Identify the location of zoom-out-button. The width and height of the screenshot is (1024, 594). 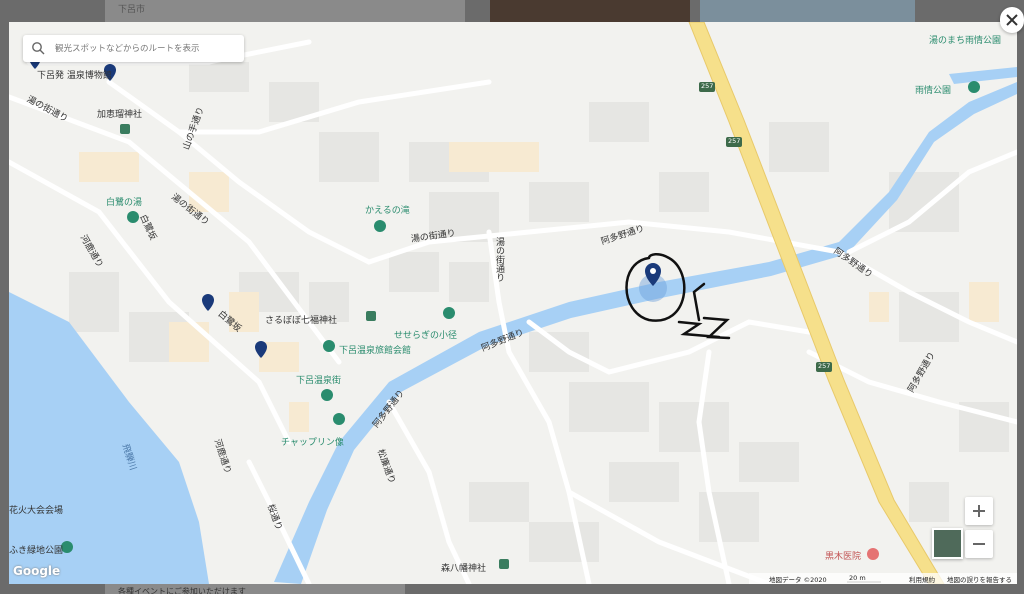
(979, 544).